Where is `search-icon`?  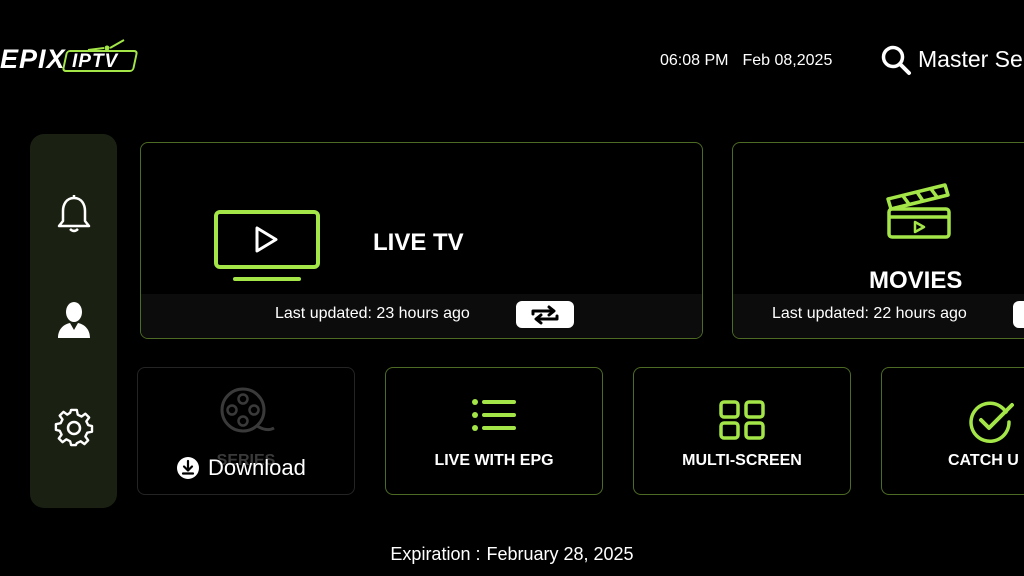
search-icon is located at coordinates (896, 60).